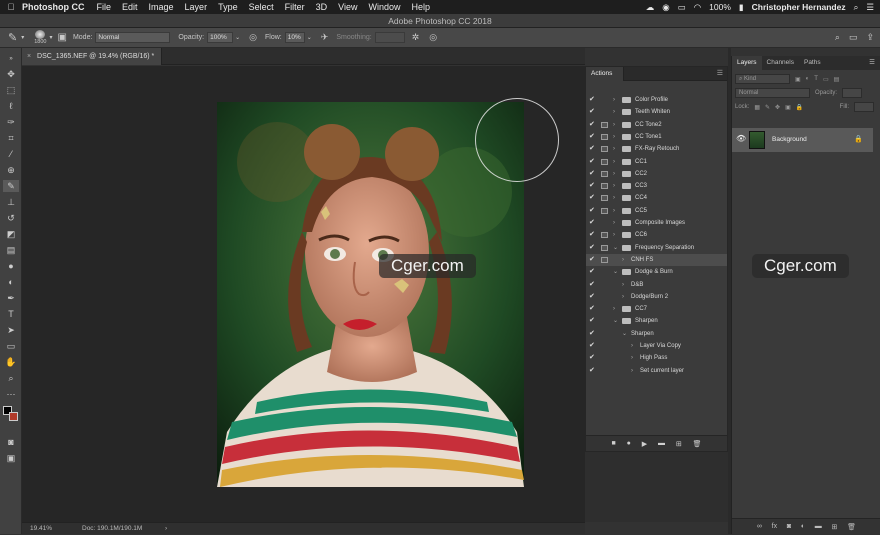 The width and height of the screenshot is (880, 535). I want to click on mode-select: Normal, so click(133, 37).